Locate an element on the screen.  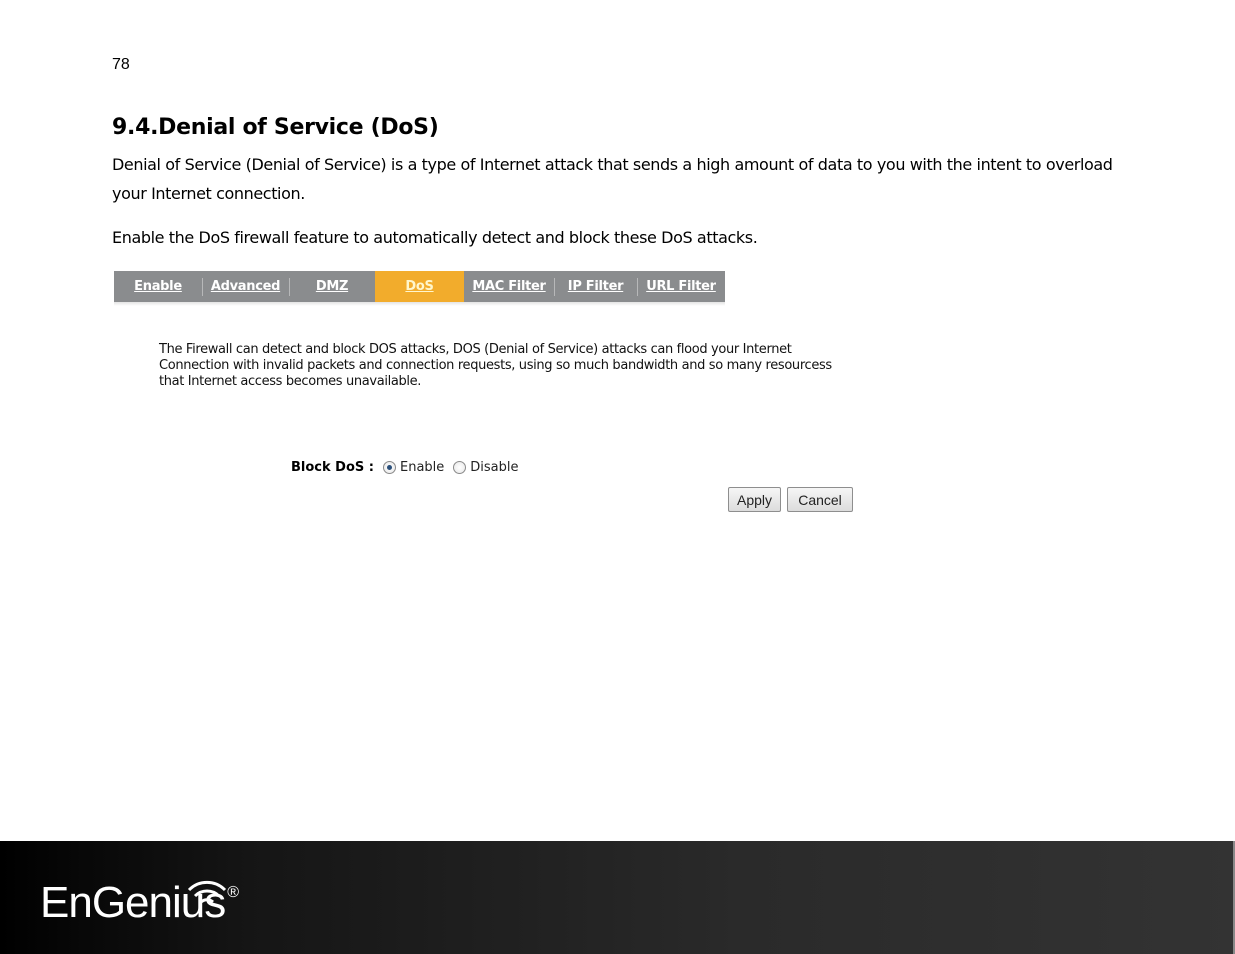
disable-radio is located at coordinates (460, 467).